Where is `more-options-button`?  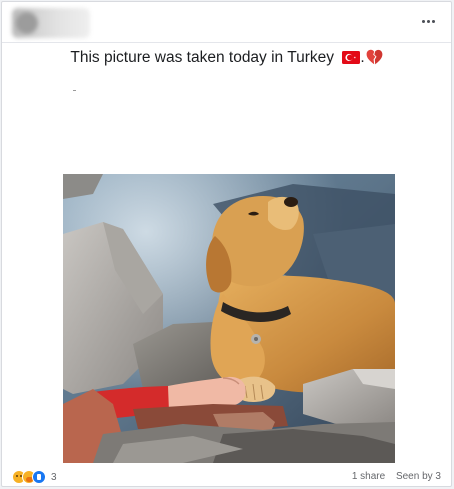 more-options-button is located at coordinates (428, 21).